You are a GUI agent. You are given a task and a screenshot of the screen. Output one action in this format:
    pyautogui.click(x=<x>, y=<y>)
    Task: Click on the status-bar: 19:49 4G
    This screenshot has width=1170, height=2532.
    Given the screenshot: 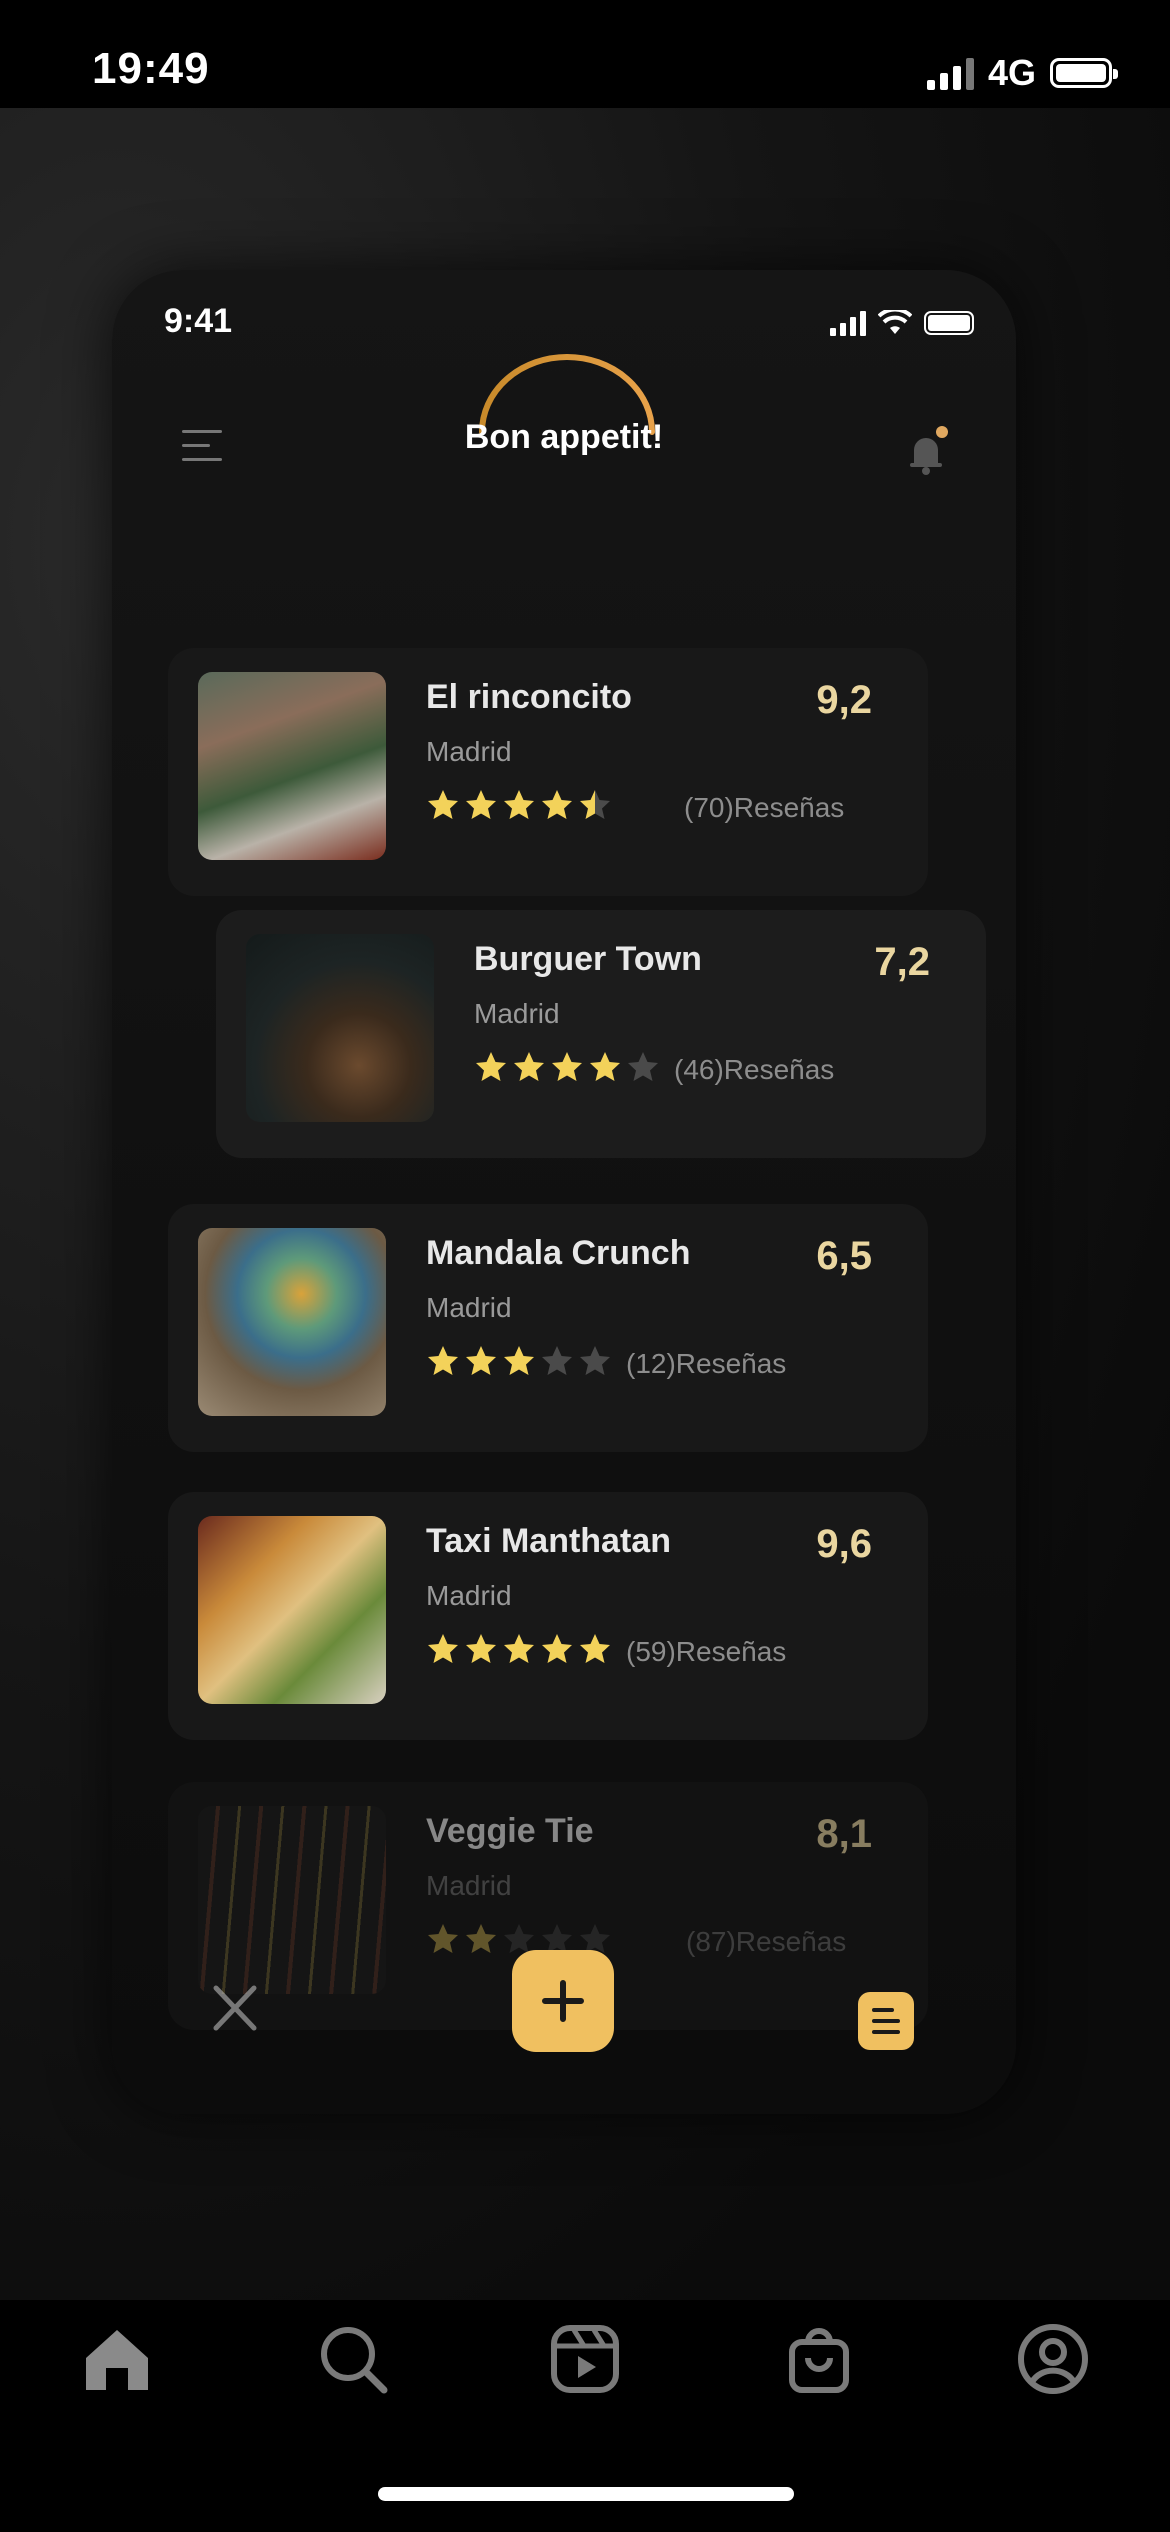 What is the action you would take?
    pyautogui.click(x=585, y=54)
    